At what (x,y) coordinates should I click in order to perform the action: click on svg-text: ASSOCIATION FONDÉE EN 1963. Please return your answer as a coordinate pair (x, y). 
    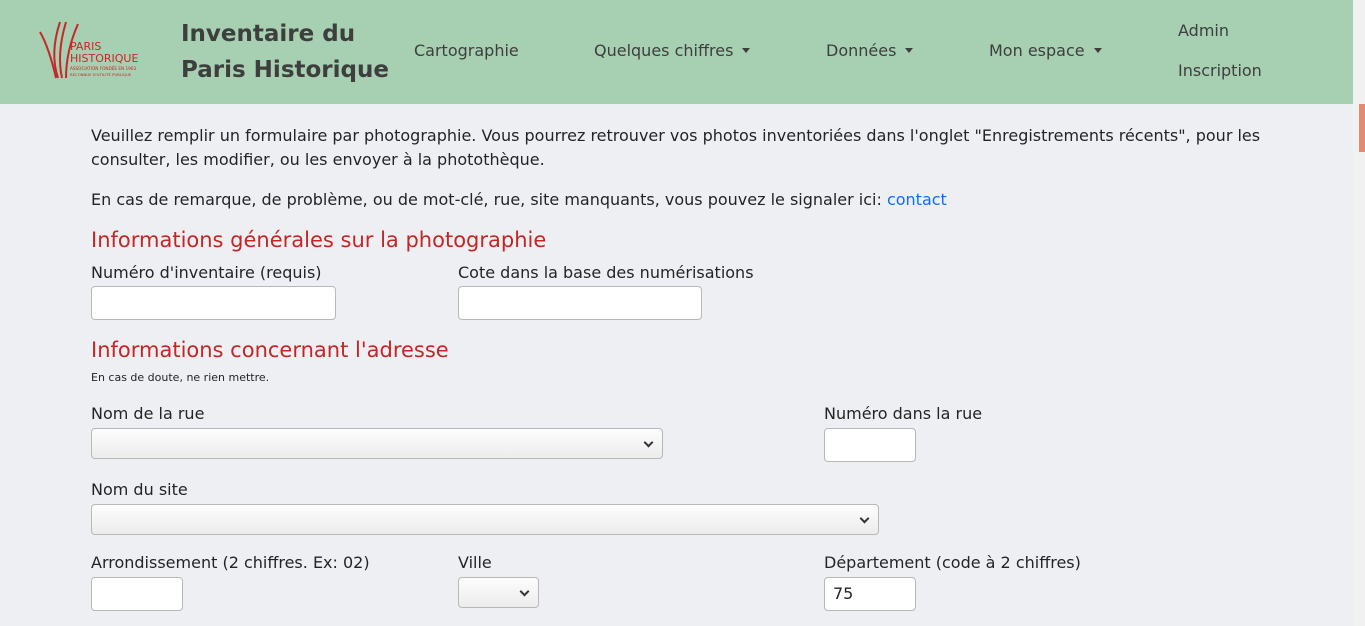
    Looking at the image, I should click on (103, 68).